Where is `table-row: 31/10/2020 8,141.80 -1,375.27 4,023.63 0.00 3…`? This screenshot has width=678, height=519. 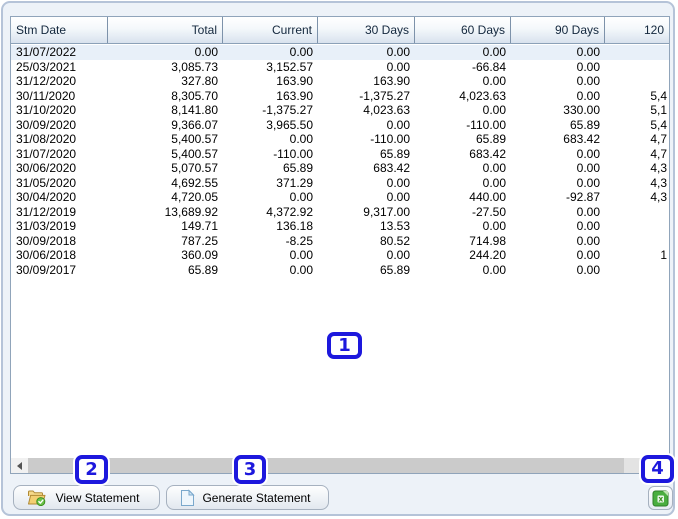 table-row: 31/10/2020 8,141.80 -1,375.27 4,023.63 0.00 3… is located at coordinates (340, 110).